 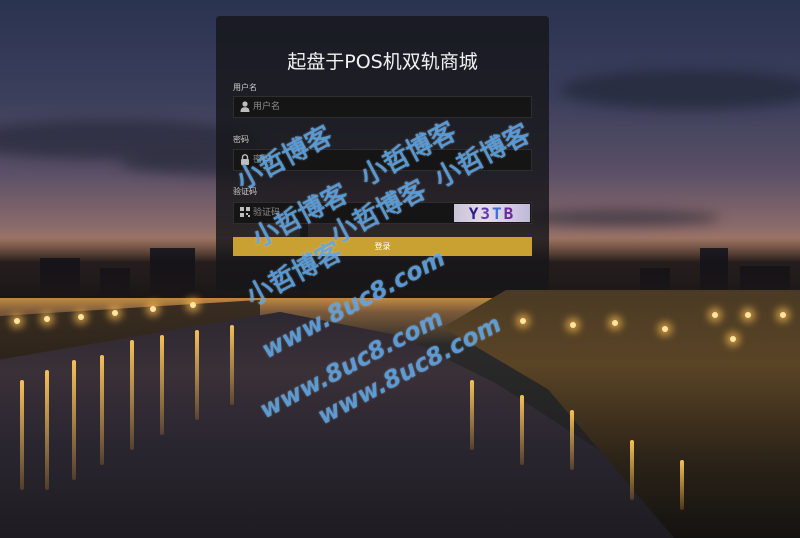 I want to click on user-icon, so click(x=245, y=107).